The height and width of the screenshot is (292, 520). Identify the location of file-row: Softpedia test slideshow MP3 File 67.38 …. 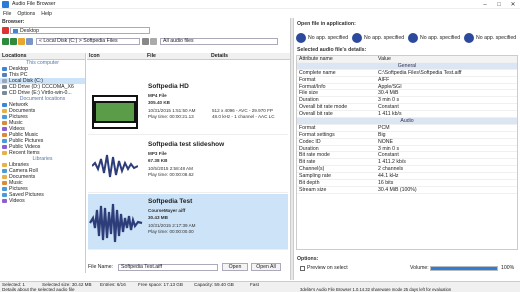
(188, 165).